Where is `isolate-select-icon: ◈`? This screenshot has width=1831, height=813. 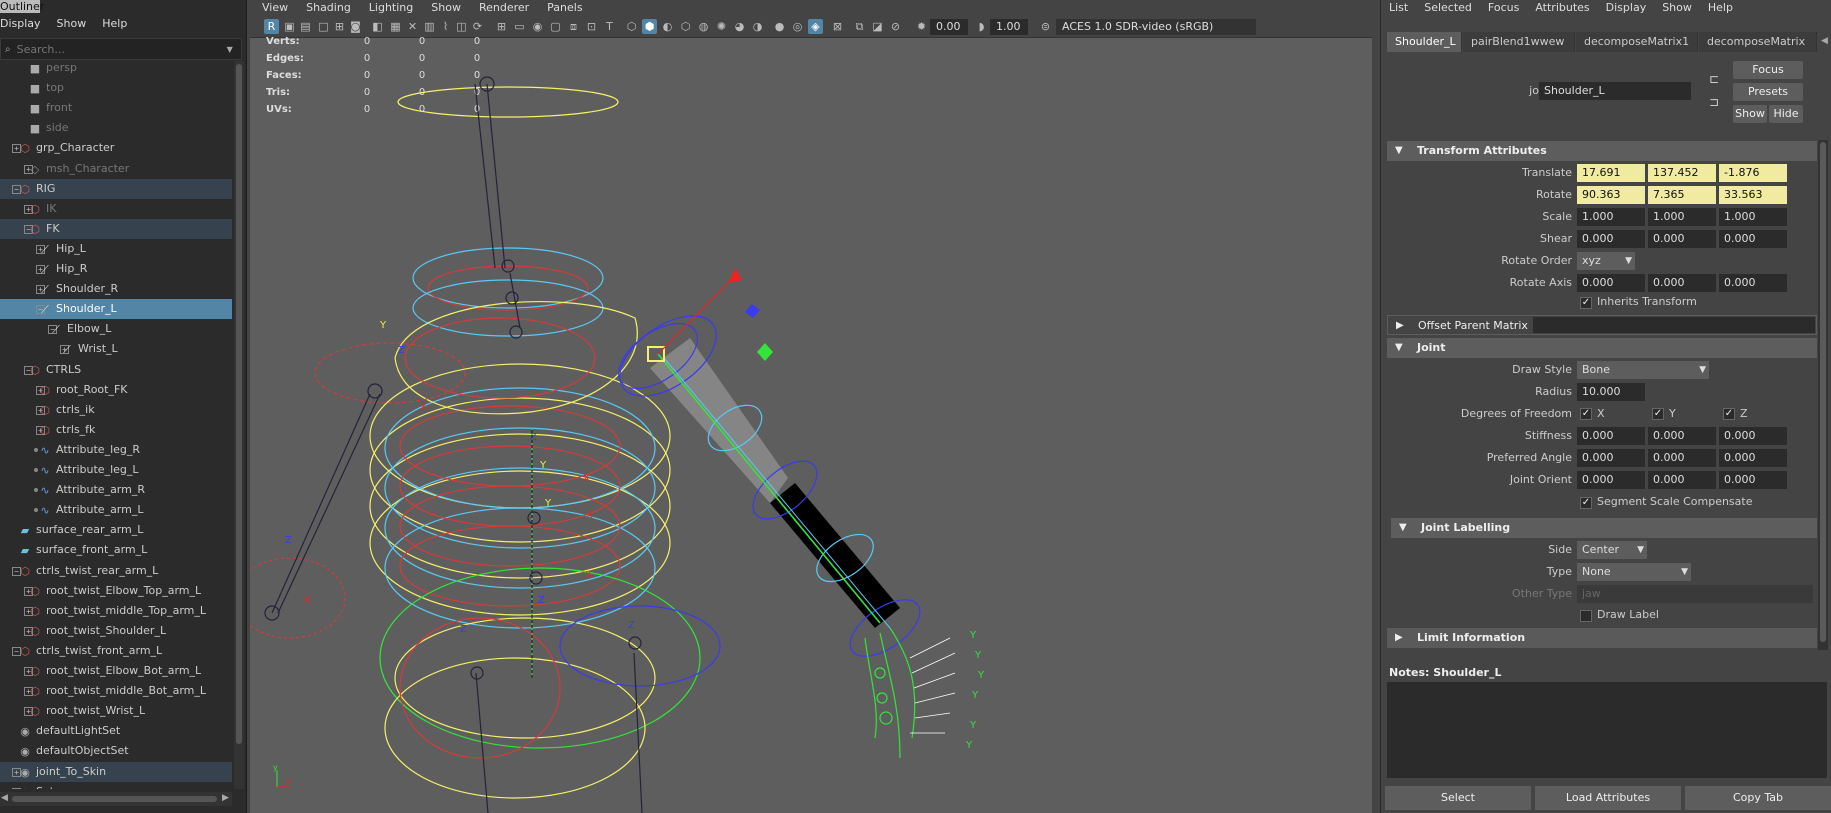 isolate-select-icon: ◈ is located at coordinates (815, 26).